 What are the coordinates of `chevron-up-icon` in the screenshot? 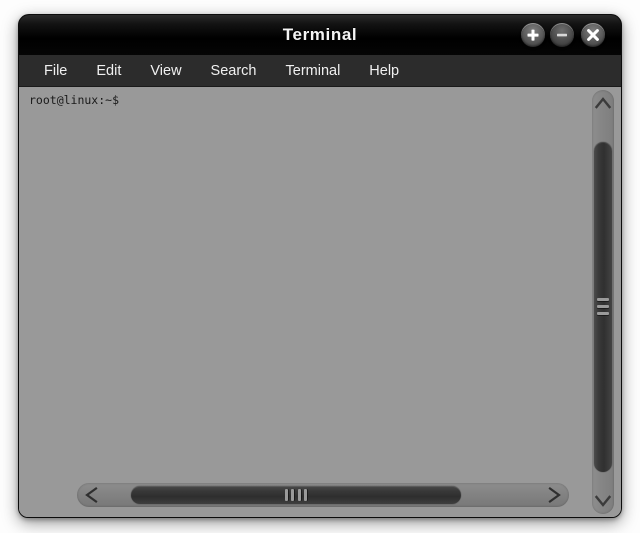 It's located at (603, 103).